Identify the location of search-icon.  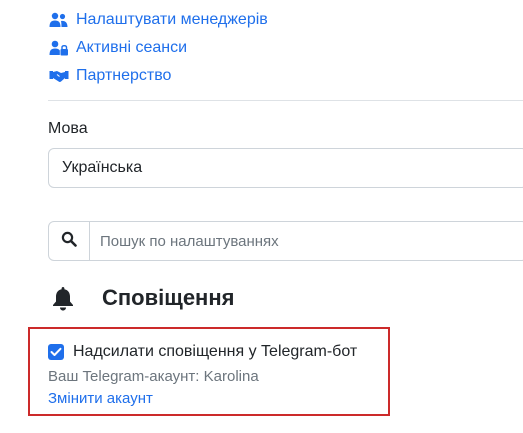
(69, 241).